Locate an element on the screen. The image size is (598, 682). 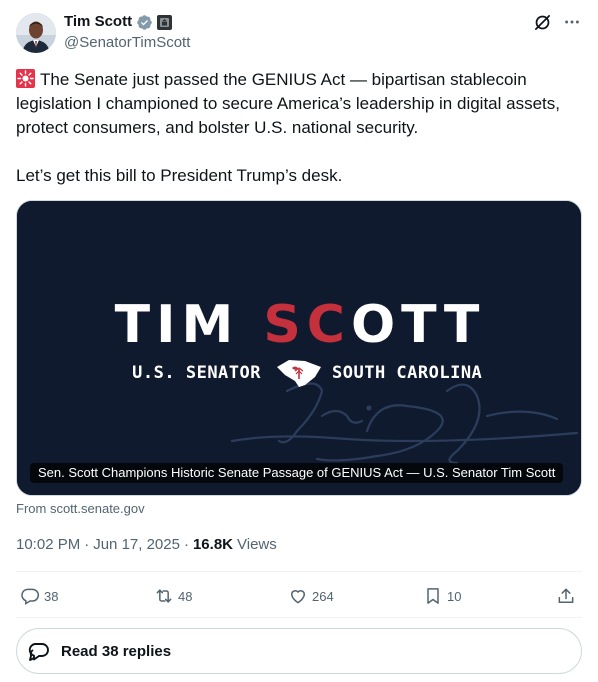
replies-bubble-icon is located at coordinates (38, 652).